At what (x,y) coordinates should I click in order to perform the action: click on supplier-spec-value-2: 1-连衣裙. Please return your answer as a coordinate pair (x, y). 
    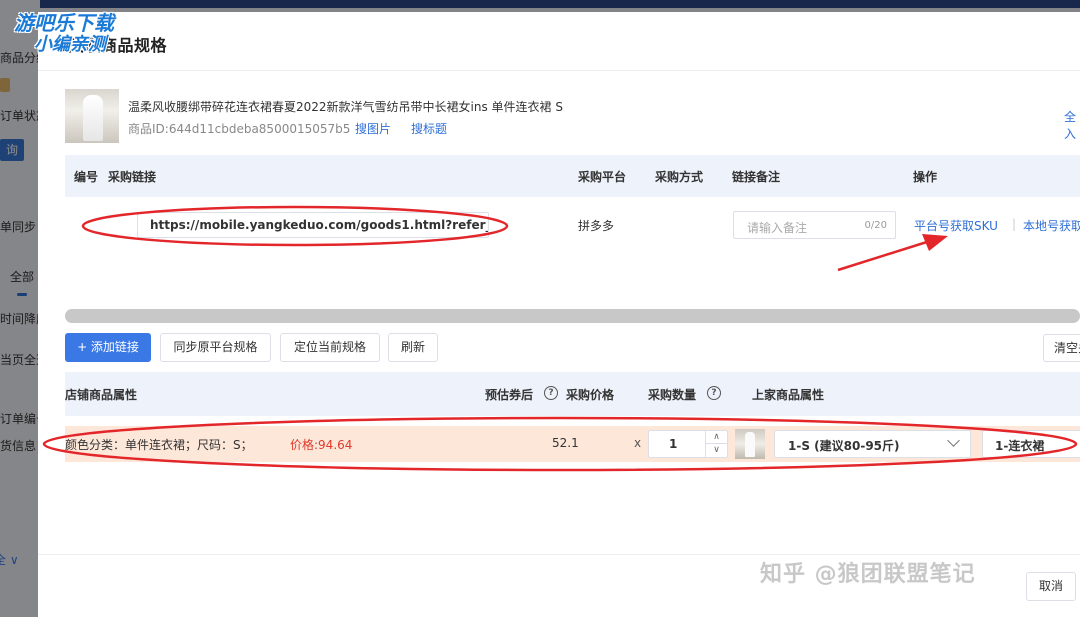
    Looking at the image, I should click on (1020, 446).